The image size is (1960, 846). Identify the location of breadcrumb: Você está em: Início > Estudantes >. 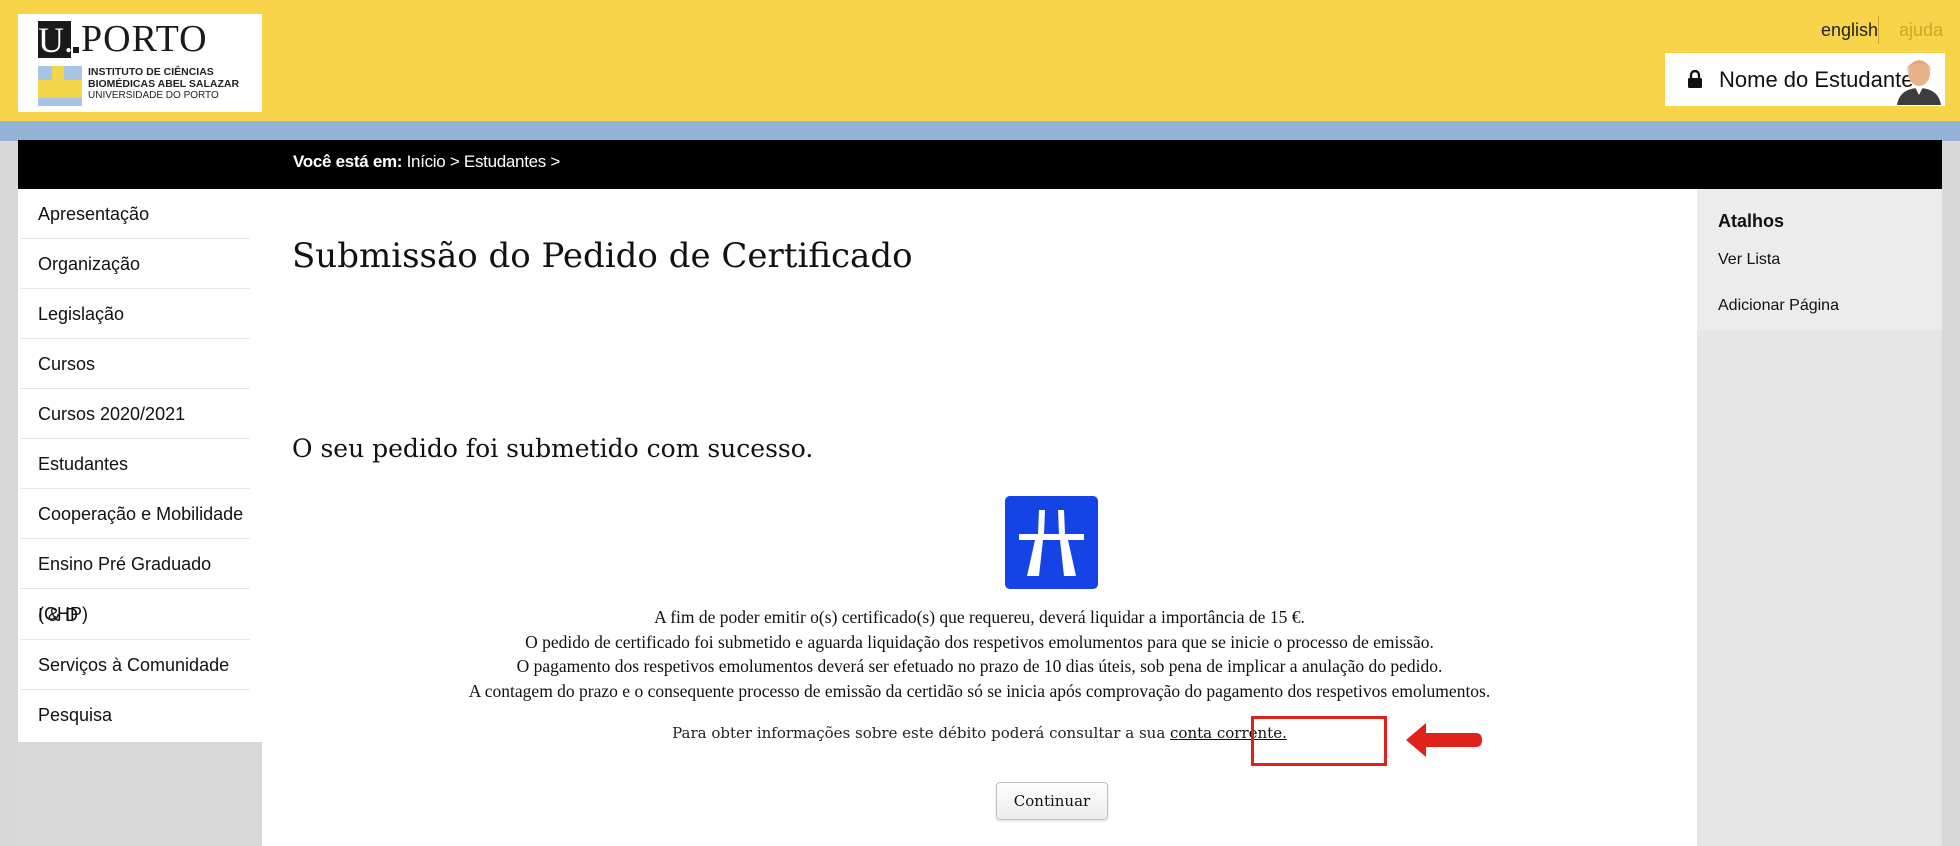
(426, 162).